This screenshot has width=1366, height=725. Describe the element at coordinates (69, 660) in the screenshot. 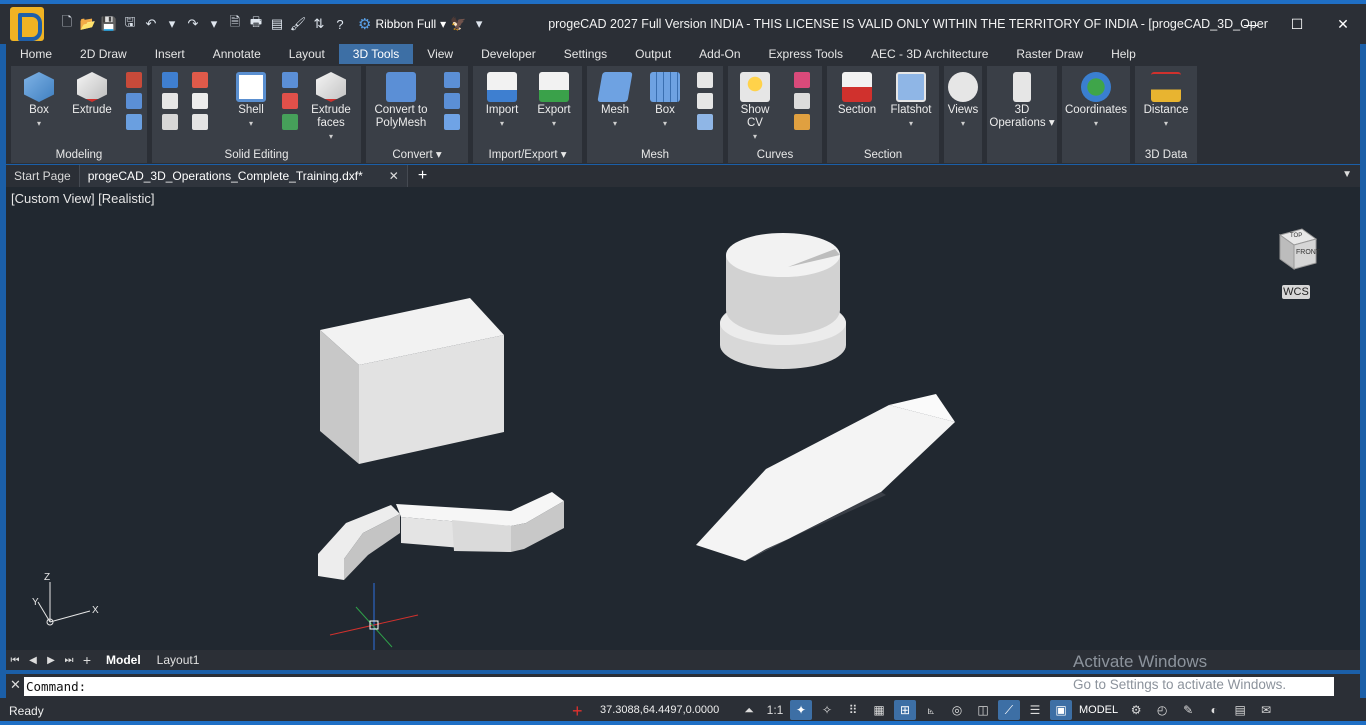

I see `last-layout-icon: ⏭` at that location.